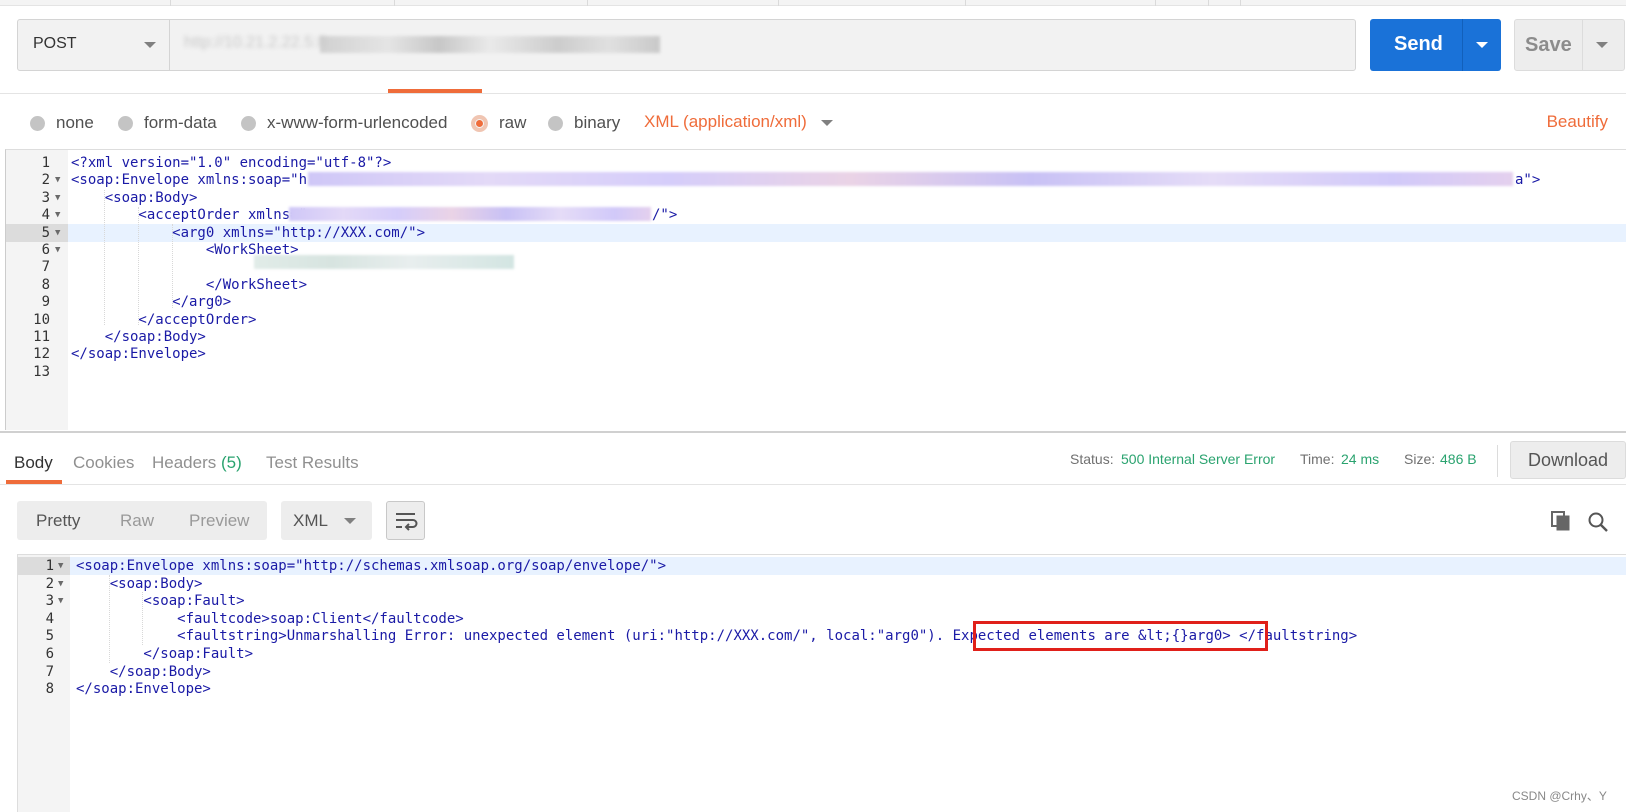 Image resolution: width=1626 pixels, height=812 pixels. What do you see at coordinates (1598, 522) in the screenshot?
I see `search-icon` at bounding box center [1598, 522].